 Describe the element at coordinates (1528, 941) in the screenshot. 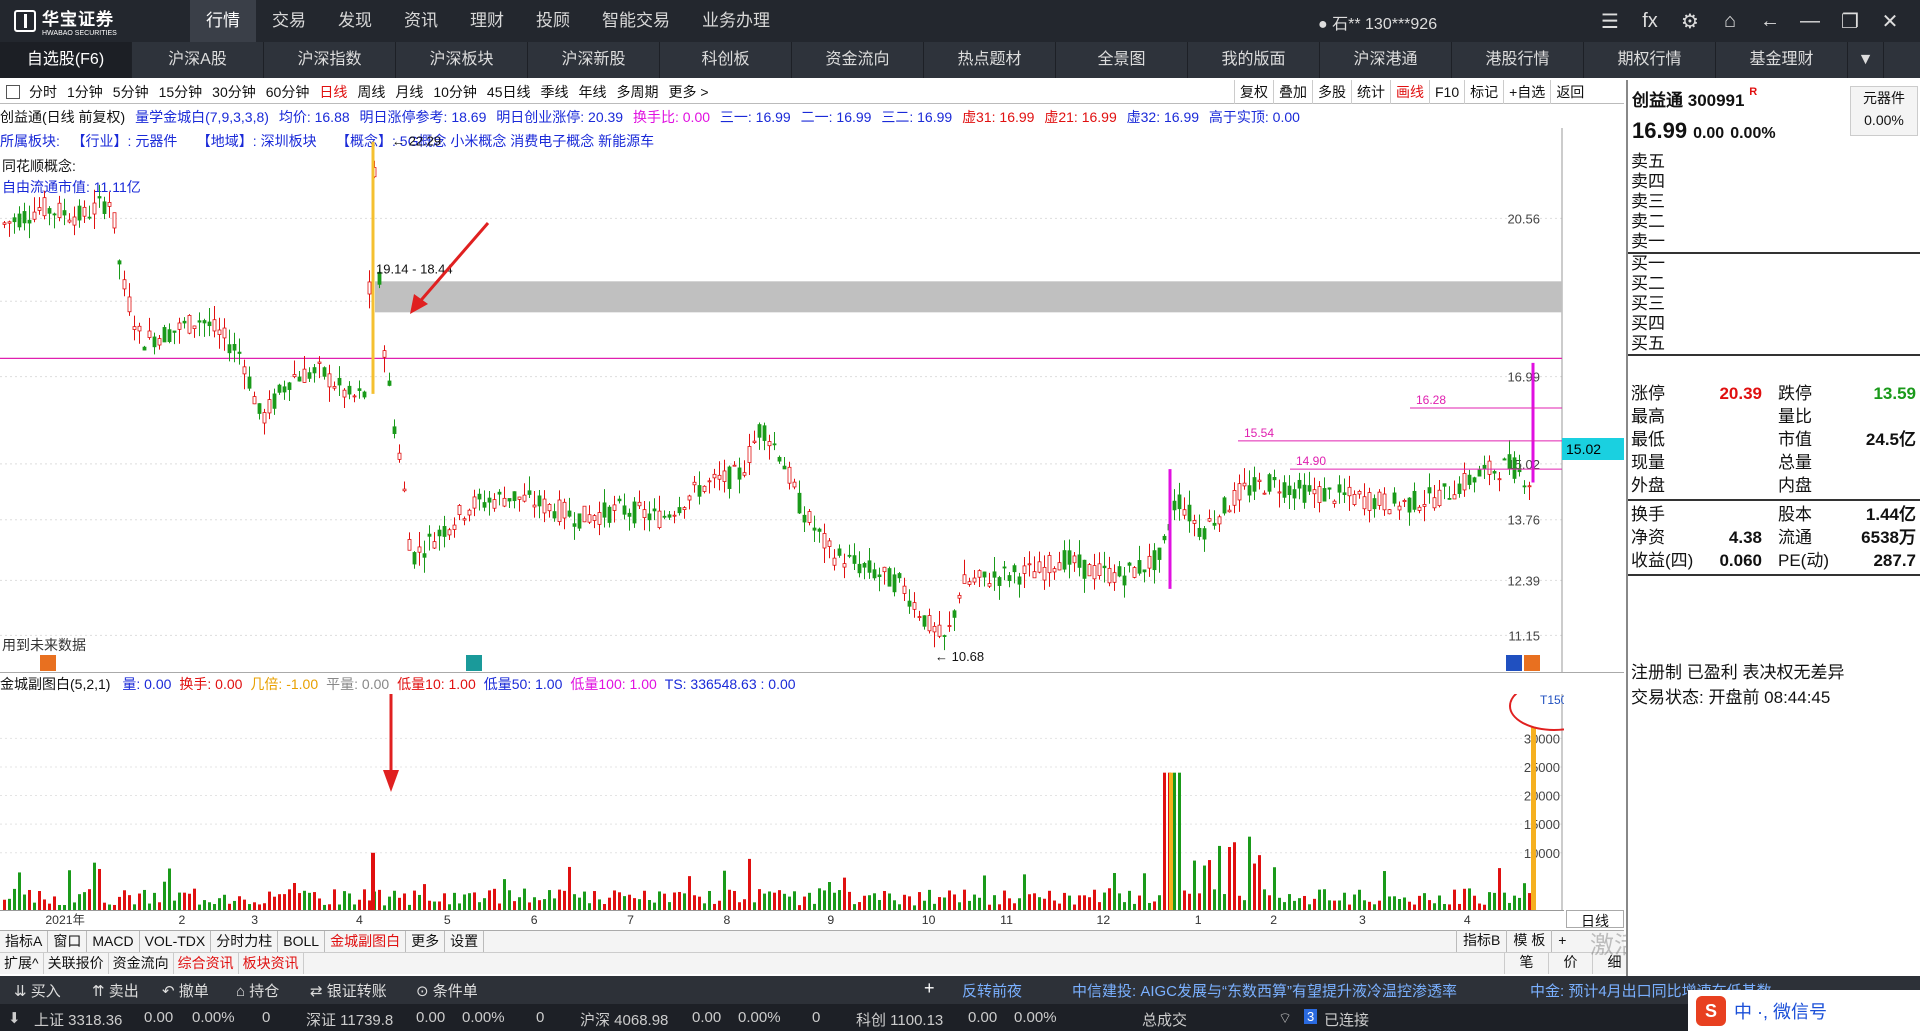

I see `indicator-right-tab: 模 板` at that location.